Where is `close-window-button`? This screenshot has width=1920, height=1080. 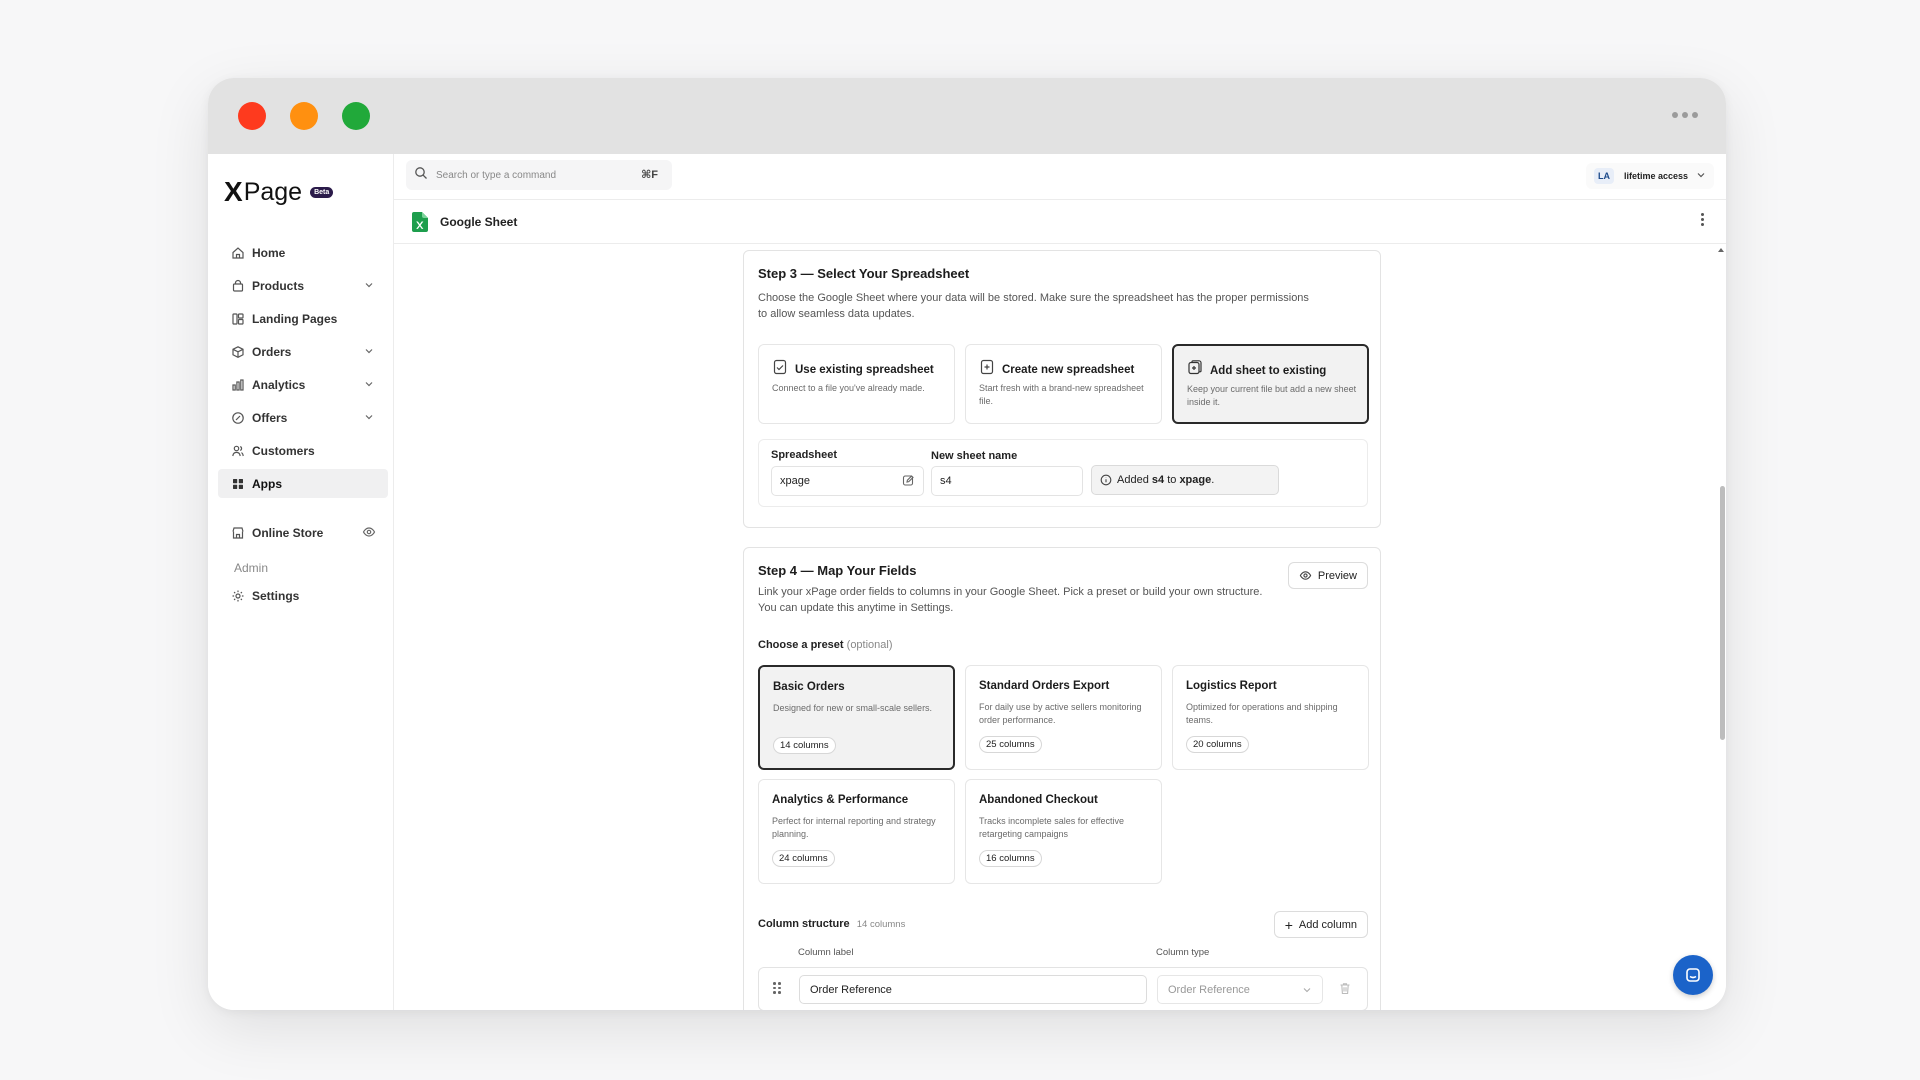 close-window-button is located at coordinates (252, 116).